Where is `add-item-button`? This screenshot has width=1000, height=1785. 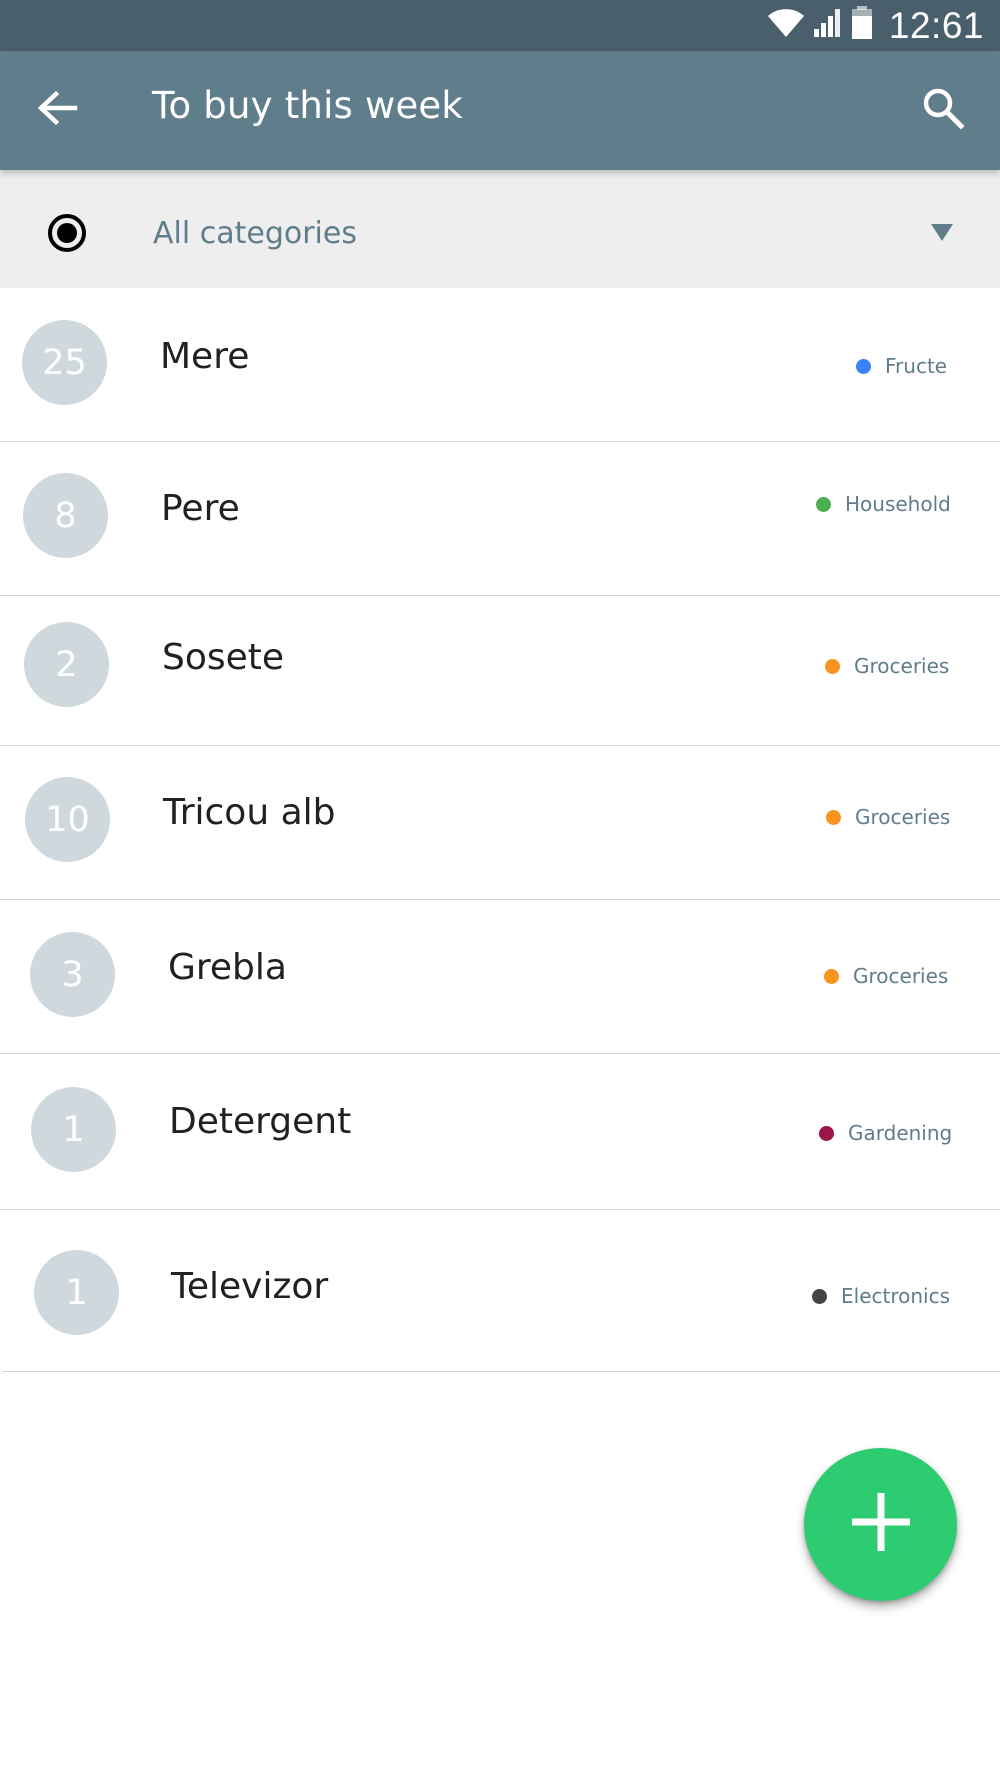
add-item-button is located at coordinates (880, 1524).